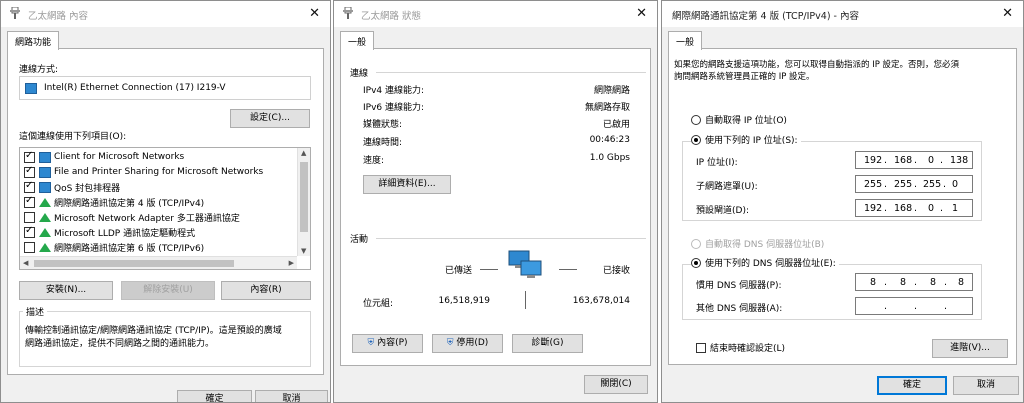 This screenshot has width=1024, height=403. I want to click on ipv6-value: 無網路存取, so click(607, 108).